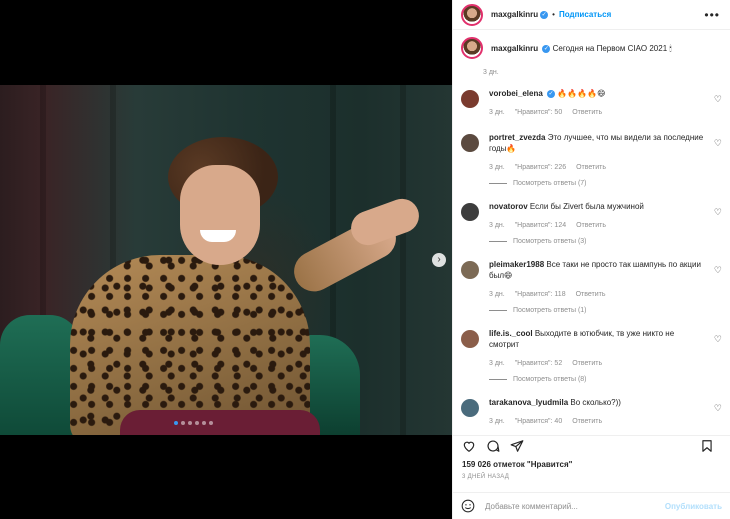 The height and width of the screenshot is (519, 730). Describe the element at coordinates (712, 15) in the screenshot. I see `more-options-icon: •••` at that location.